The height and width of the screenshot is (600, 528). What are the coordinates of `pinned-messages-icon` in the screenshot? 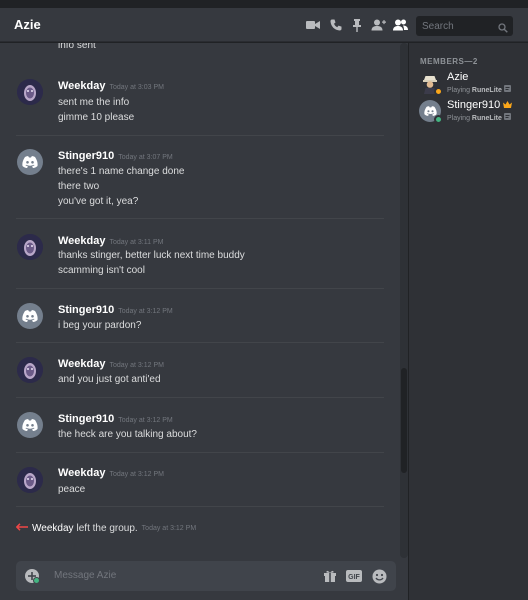 It's located at (357, 25).